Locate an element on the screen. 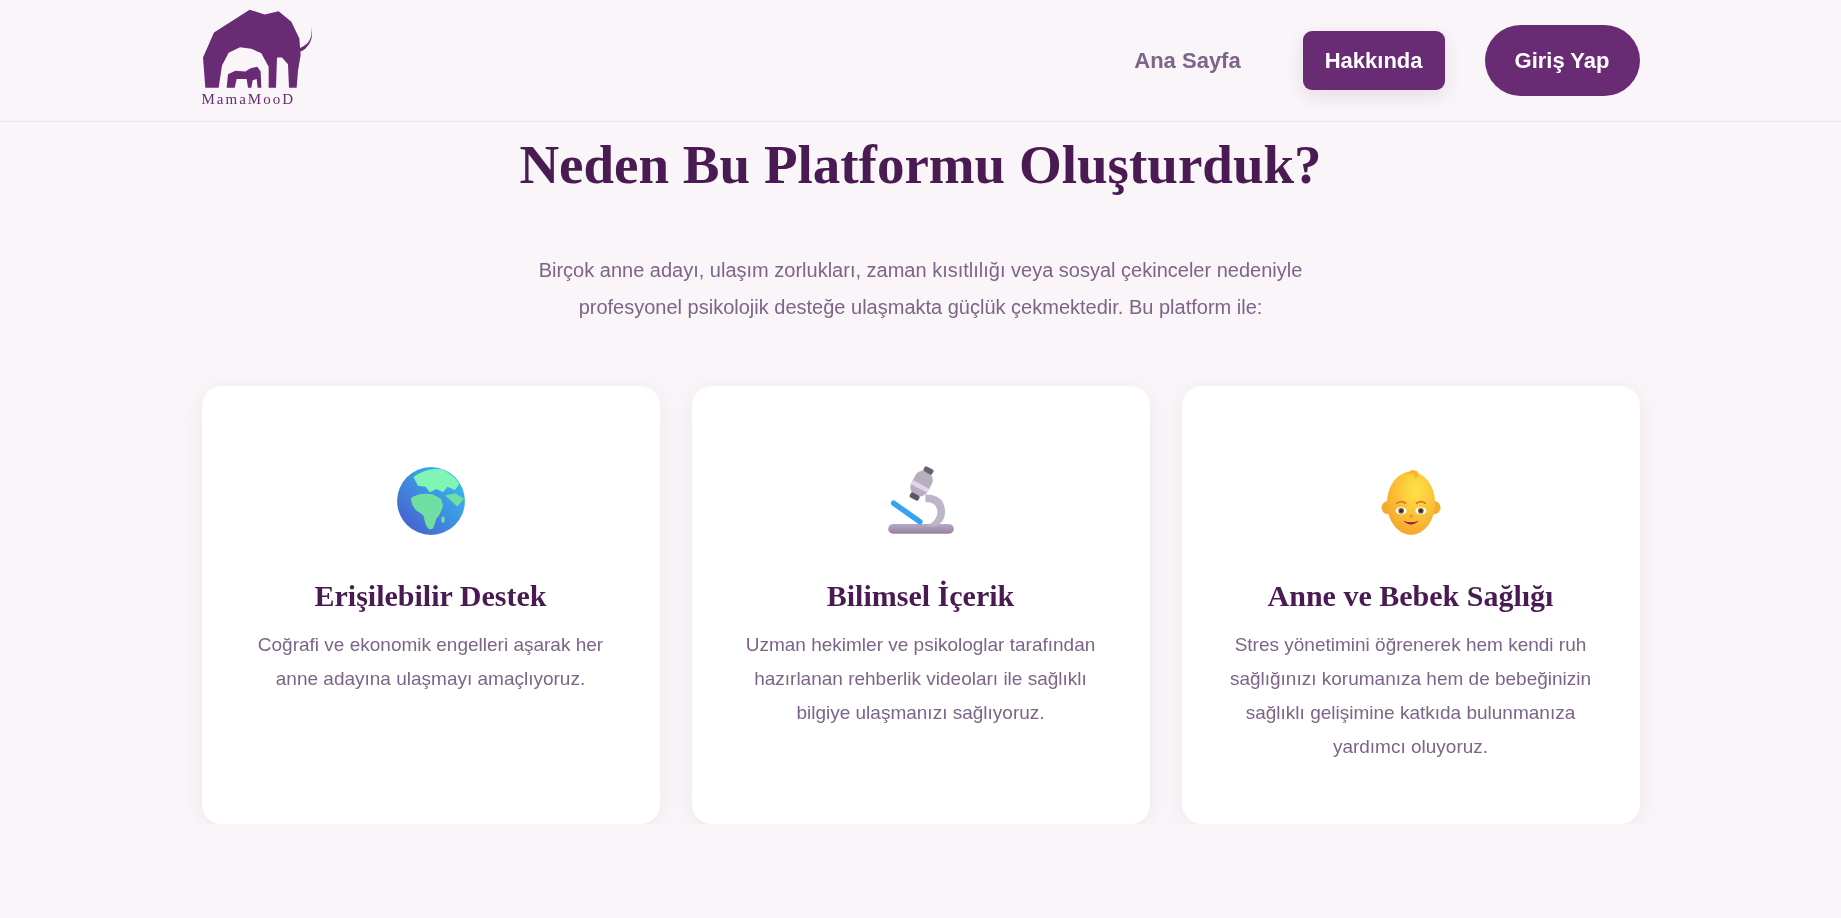 Image resolution: width=1841 pixels, height=918 pixels. logo-text: MamaMooD is located at coordinates (248, 99).